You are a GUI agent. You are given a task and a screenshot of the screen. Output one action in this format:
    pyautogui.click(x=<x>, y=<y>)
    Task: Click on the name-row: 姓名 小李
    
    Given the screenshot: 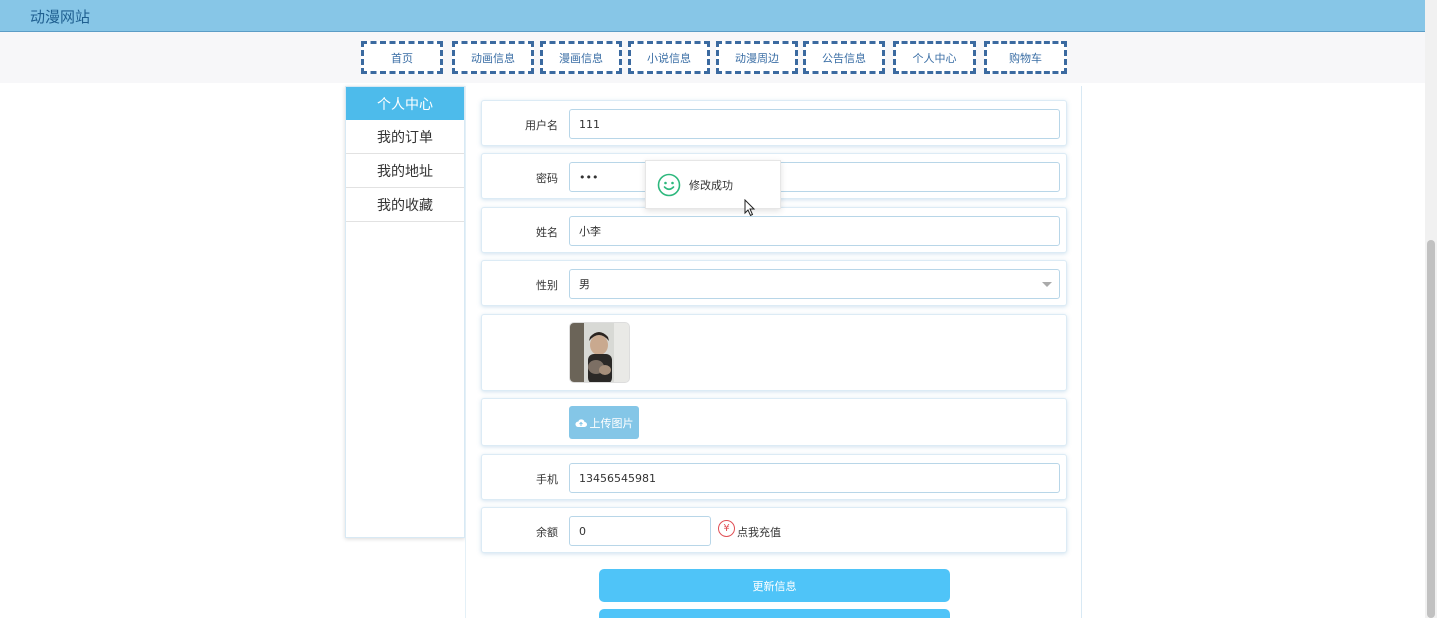 What is the action you would take?
    pyautogui.click(x=774, y=230)
    